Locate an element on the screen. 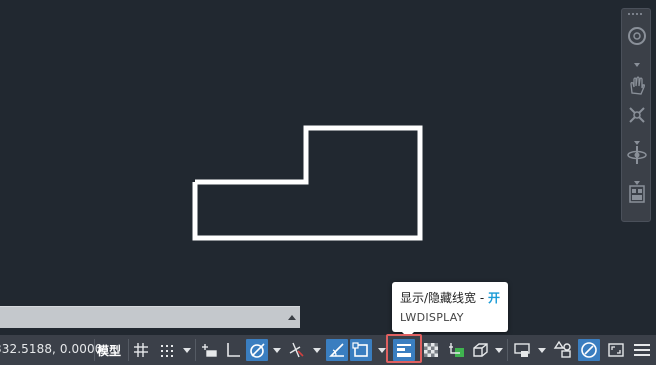  isolate-objects-icon is located at coordinates (589, 350).